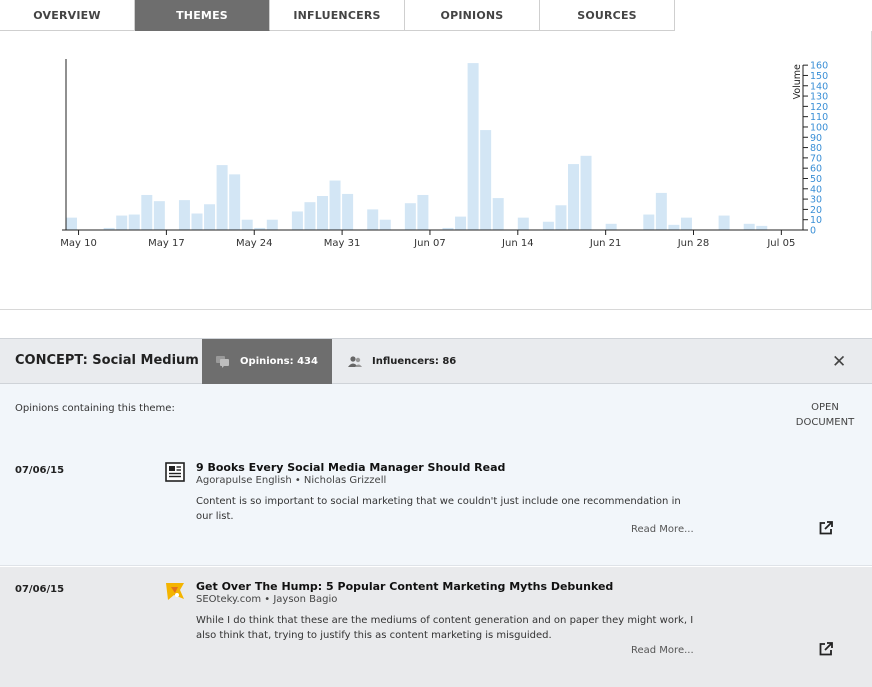 The image size is (872, 687). What do you see at coordinates (839, 362) in the screenshot?
I see `close-icon: ✕` at bounding box center [839, 362].